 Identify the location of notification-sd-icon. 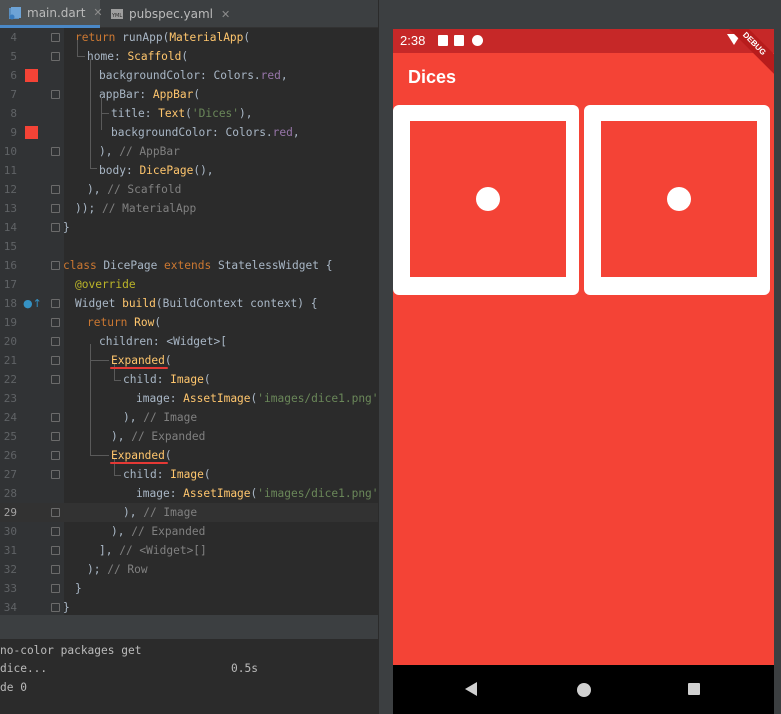
(459, 40).